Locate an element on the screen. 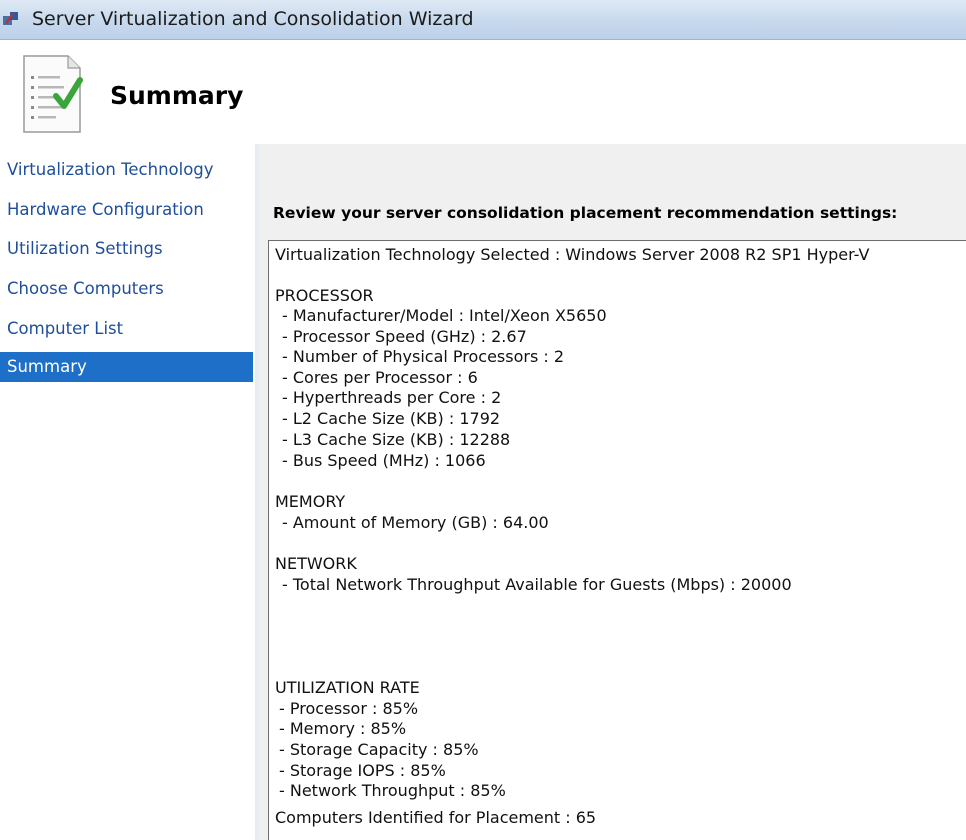 This screenshot has width=966, height=840. sidebar-item-virtualization-technology: Virtualization Technology is located at coordinates (126, 170).